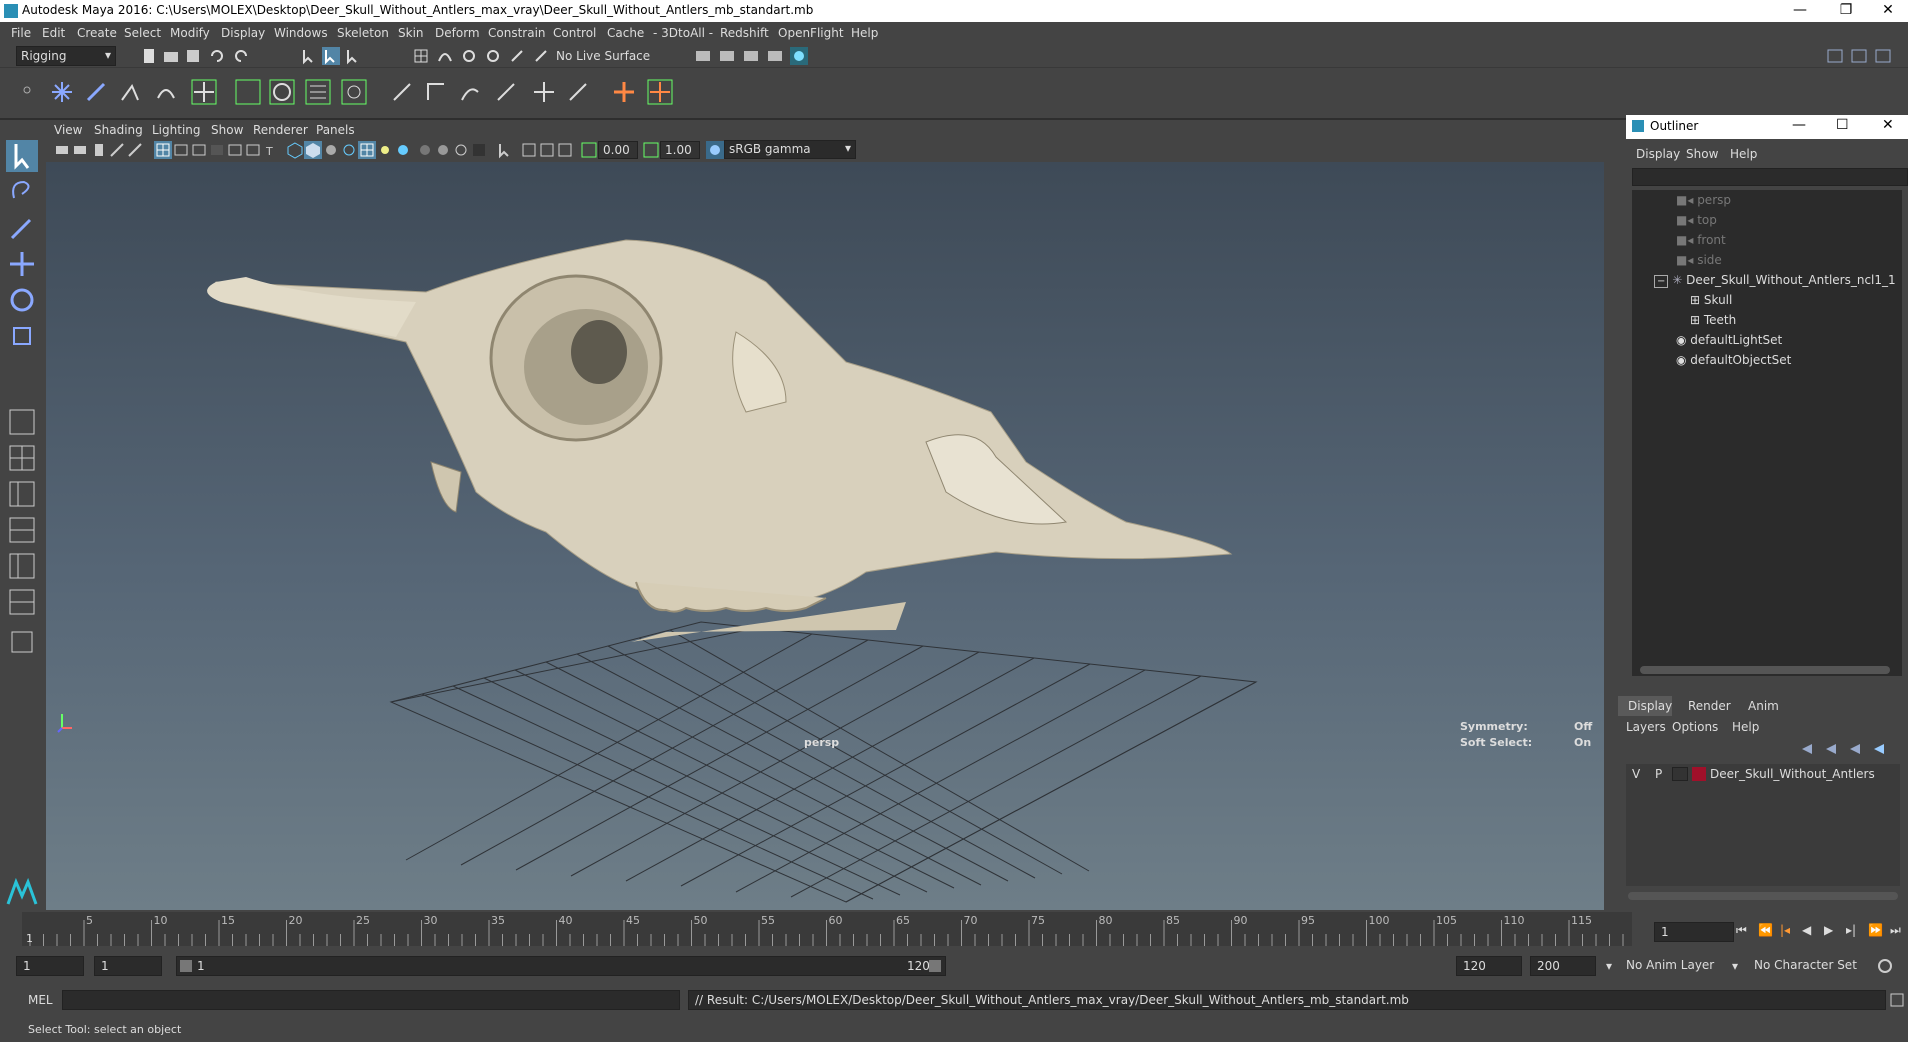  I want to click on go-to-end-button: ⏭, so click(1895, 930).